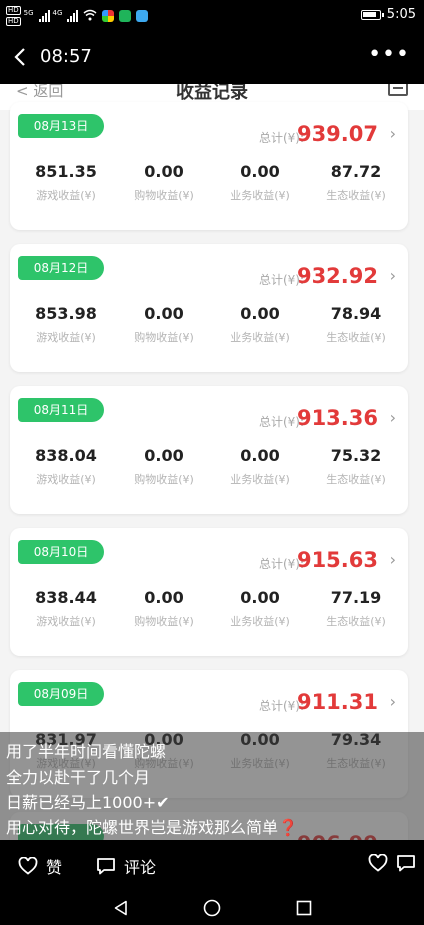  I want to click on total-value: 915.63, so click(337, 560).